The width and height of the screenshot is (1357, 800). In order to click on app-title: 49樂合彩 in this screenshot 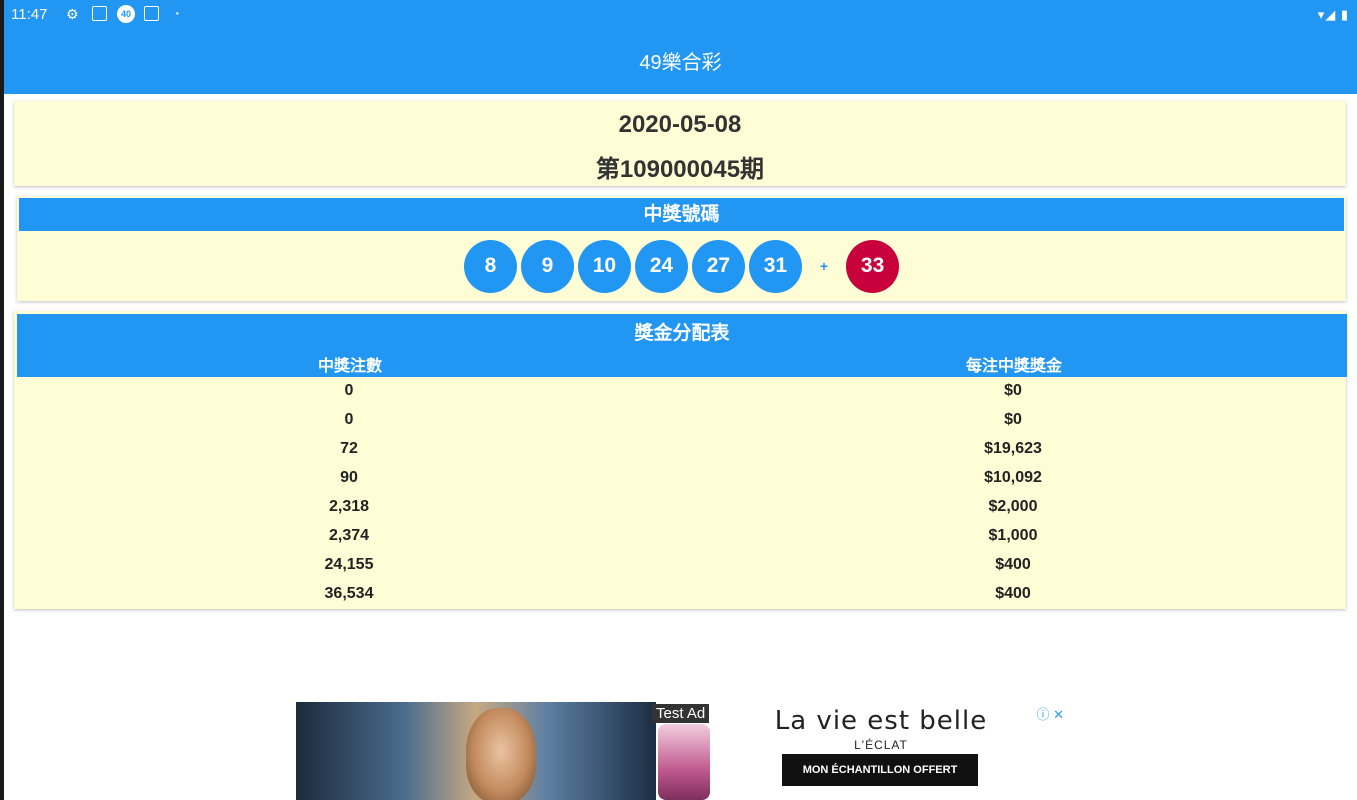, I will do `click(680, 63)`.